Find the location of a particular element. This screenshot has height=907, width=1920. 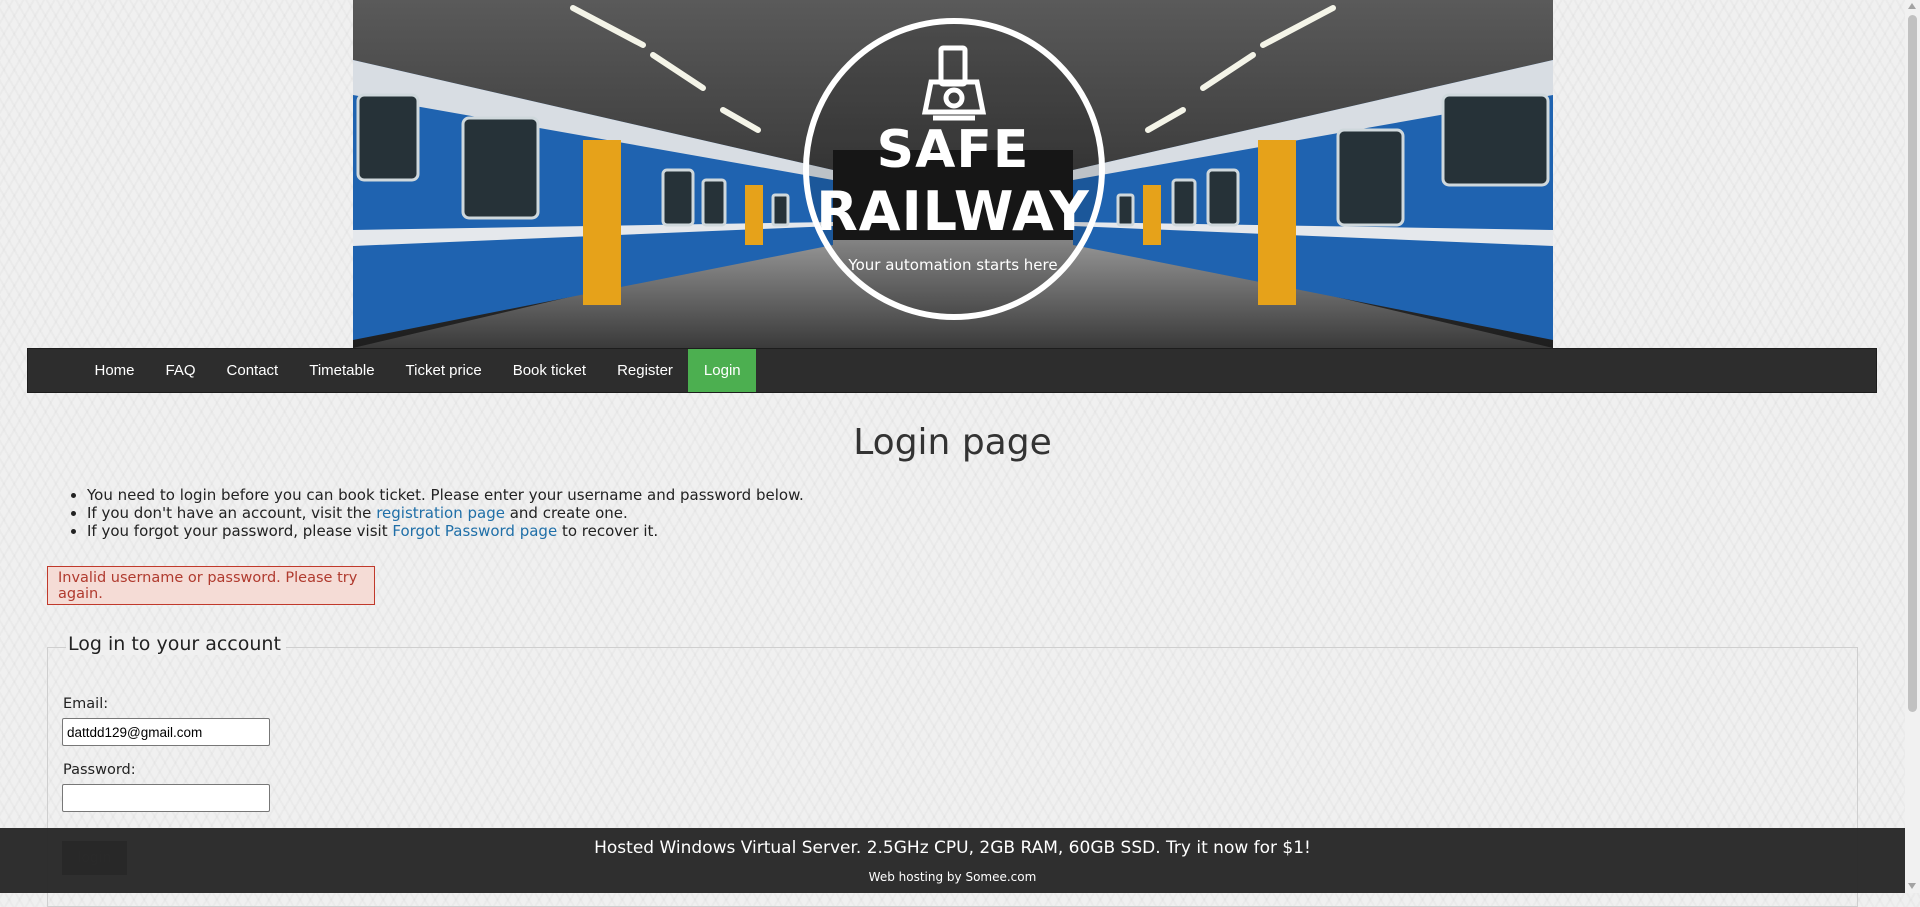

nav-link-timetable: Timetable is located at coordinates (342, 370).